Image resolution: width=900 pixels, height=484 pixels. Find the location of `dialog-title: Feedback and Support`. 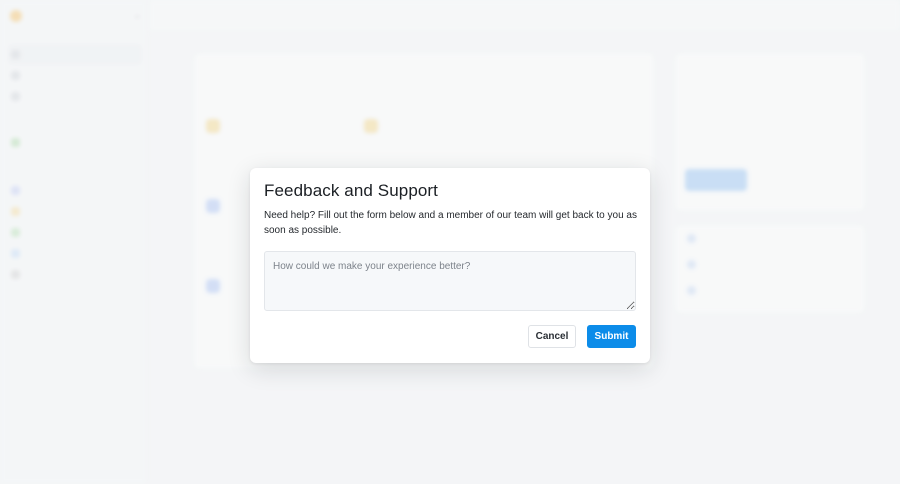

dialog-title: Feedback and Support is located at coordinates (351, 190).